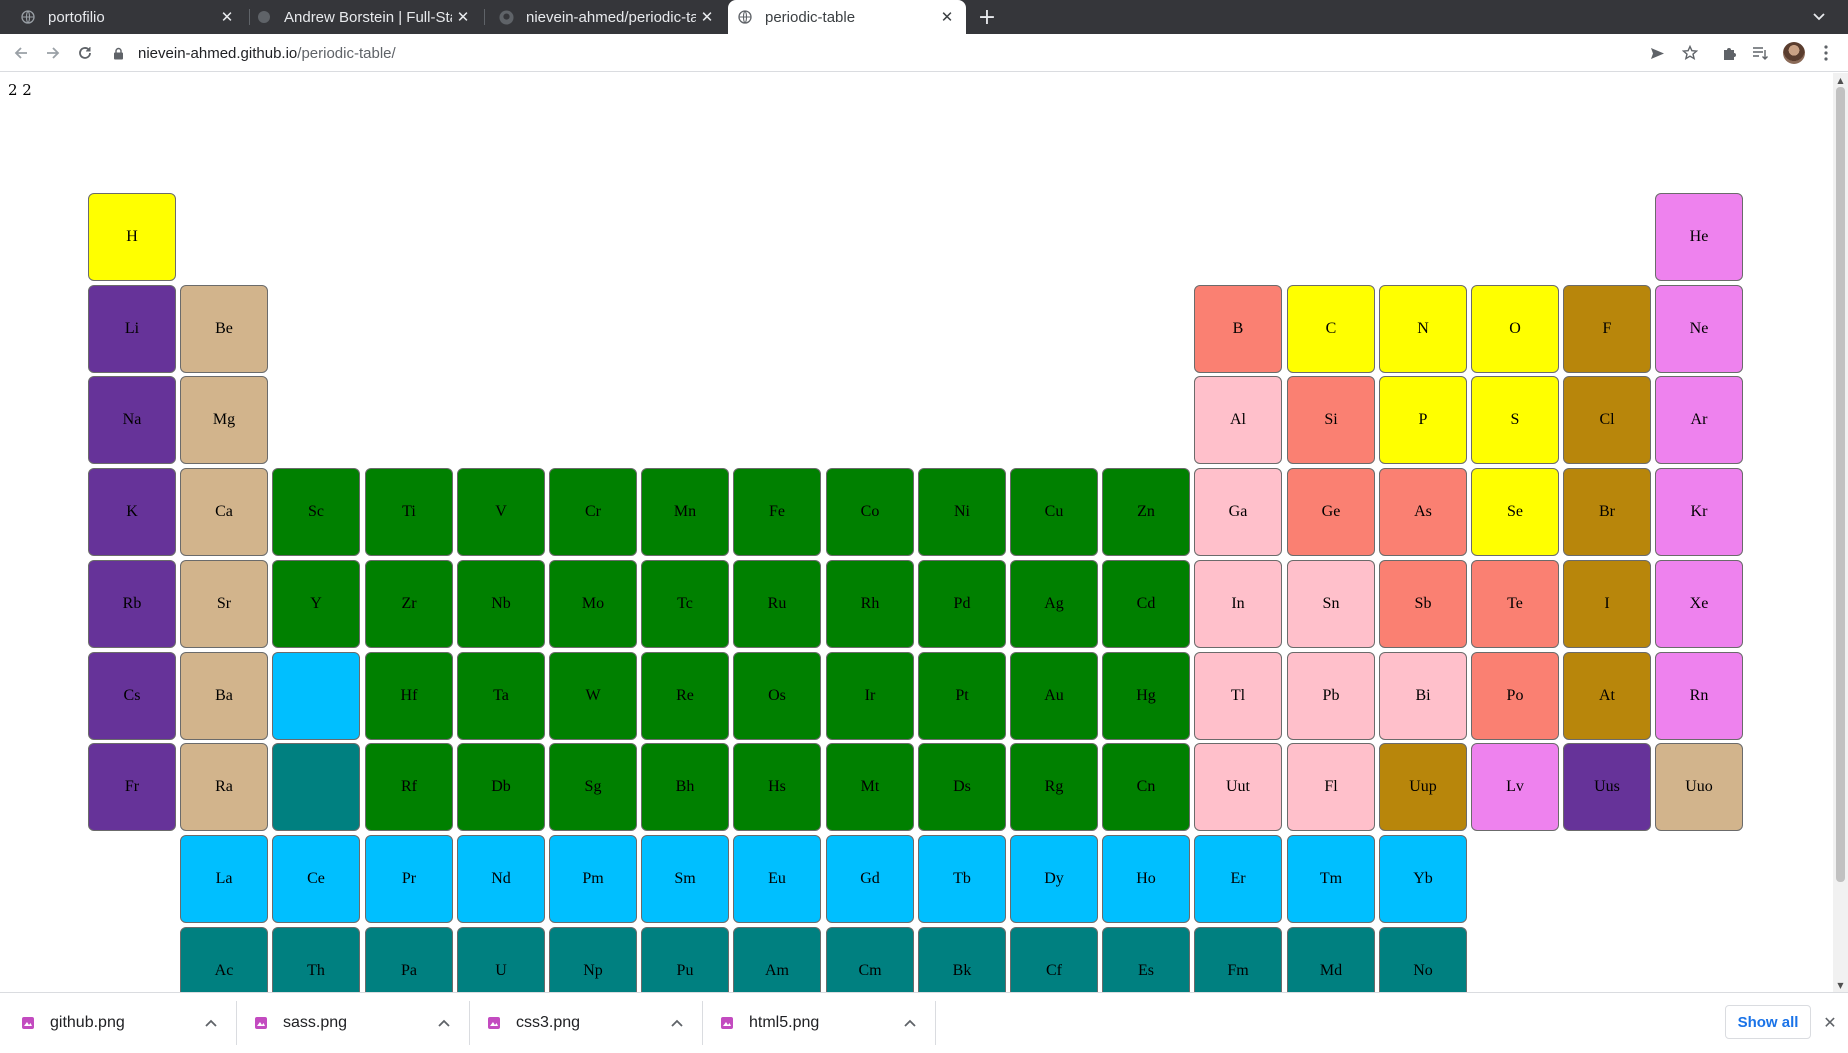 The width and height of the screenshot is (1848, 1053). I want to click on lock-icon, so click(118, 53).